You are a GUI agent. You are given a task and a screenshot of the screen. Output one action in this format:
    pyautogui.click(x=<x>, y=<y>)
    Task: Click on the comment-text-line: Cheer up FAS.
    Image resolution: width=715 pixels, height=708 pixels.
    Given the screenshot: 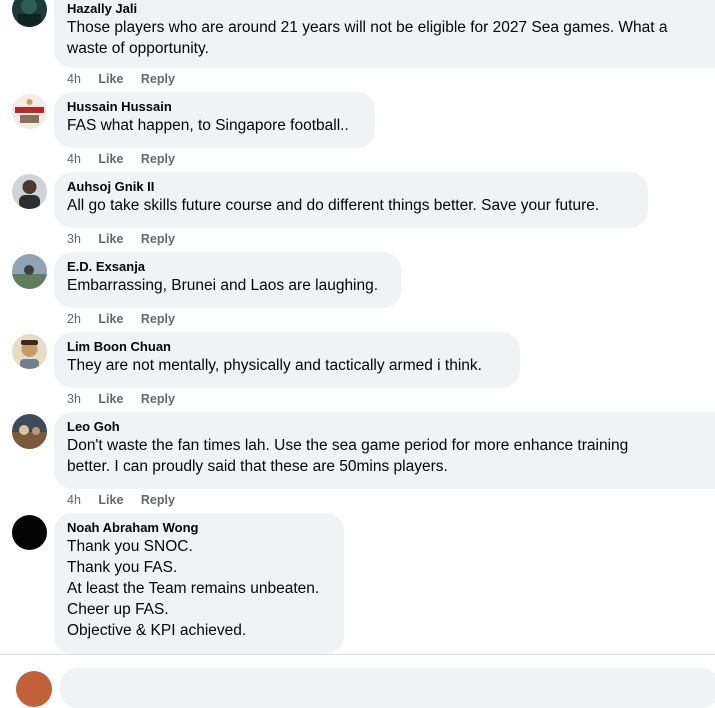 What is the action you would take?
    pyautogui.click(x=118, y=609)
    